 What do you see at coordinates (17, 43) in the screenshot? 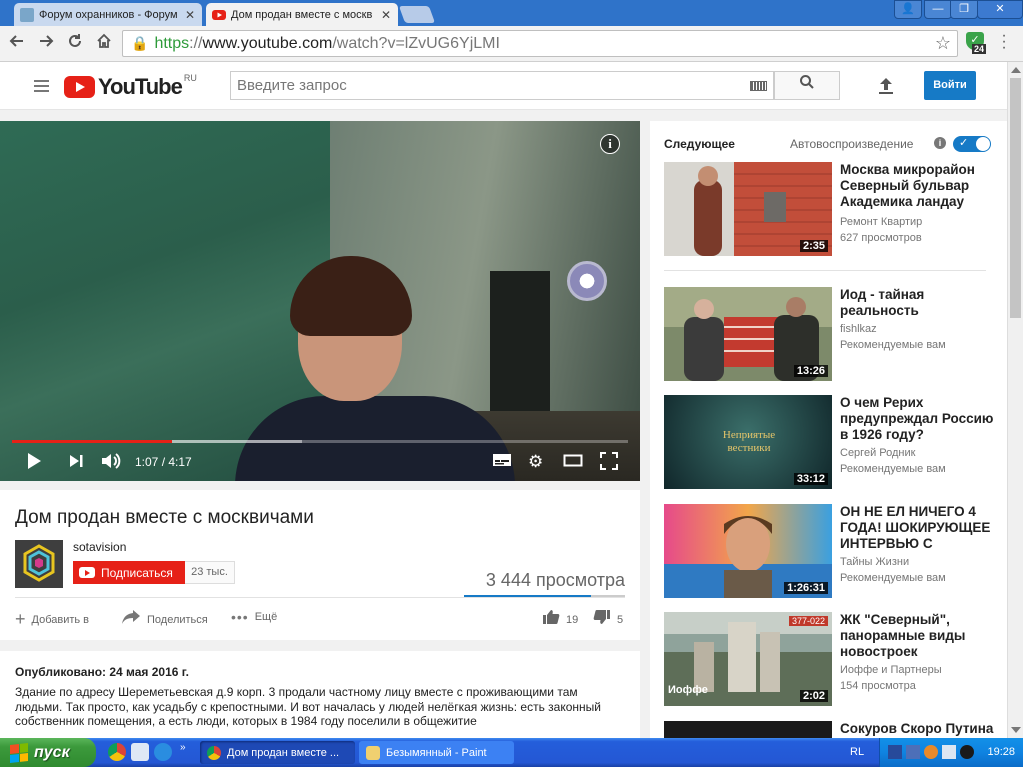
I see `back-arrow-icon` at bounding box center [17, 43].